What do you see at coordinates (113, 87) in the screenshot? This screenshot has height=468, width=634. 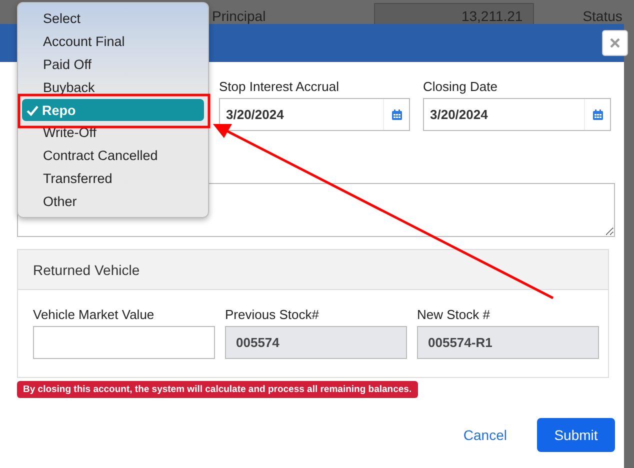 I see `dropdown-option: Buyback` at bounding box center [113, 87].